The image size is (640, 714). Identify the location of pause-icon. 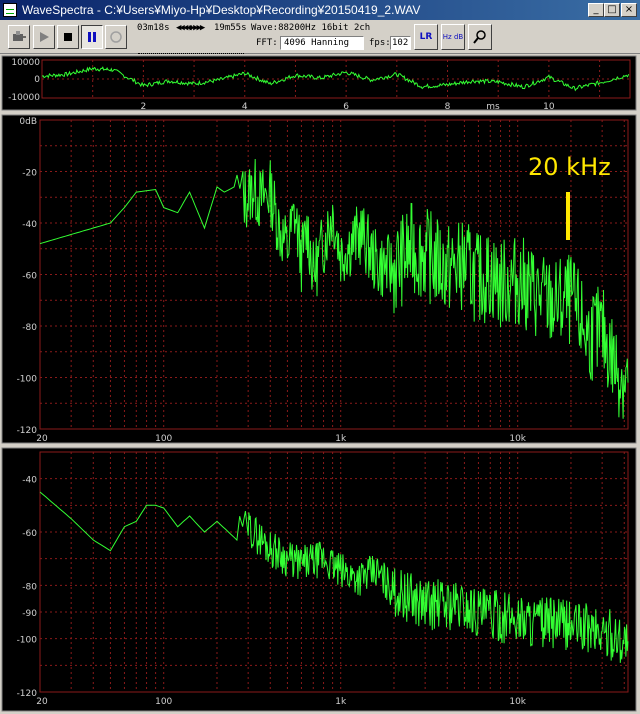
(92, 37).